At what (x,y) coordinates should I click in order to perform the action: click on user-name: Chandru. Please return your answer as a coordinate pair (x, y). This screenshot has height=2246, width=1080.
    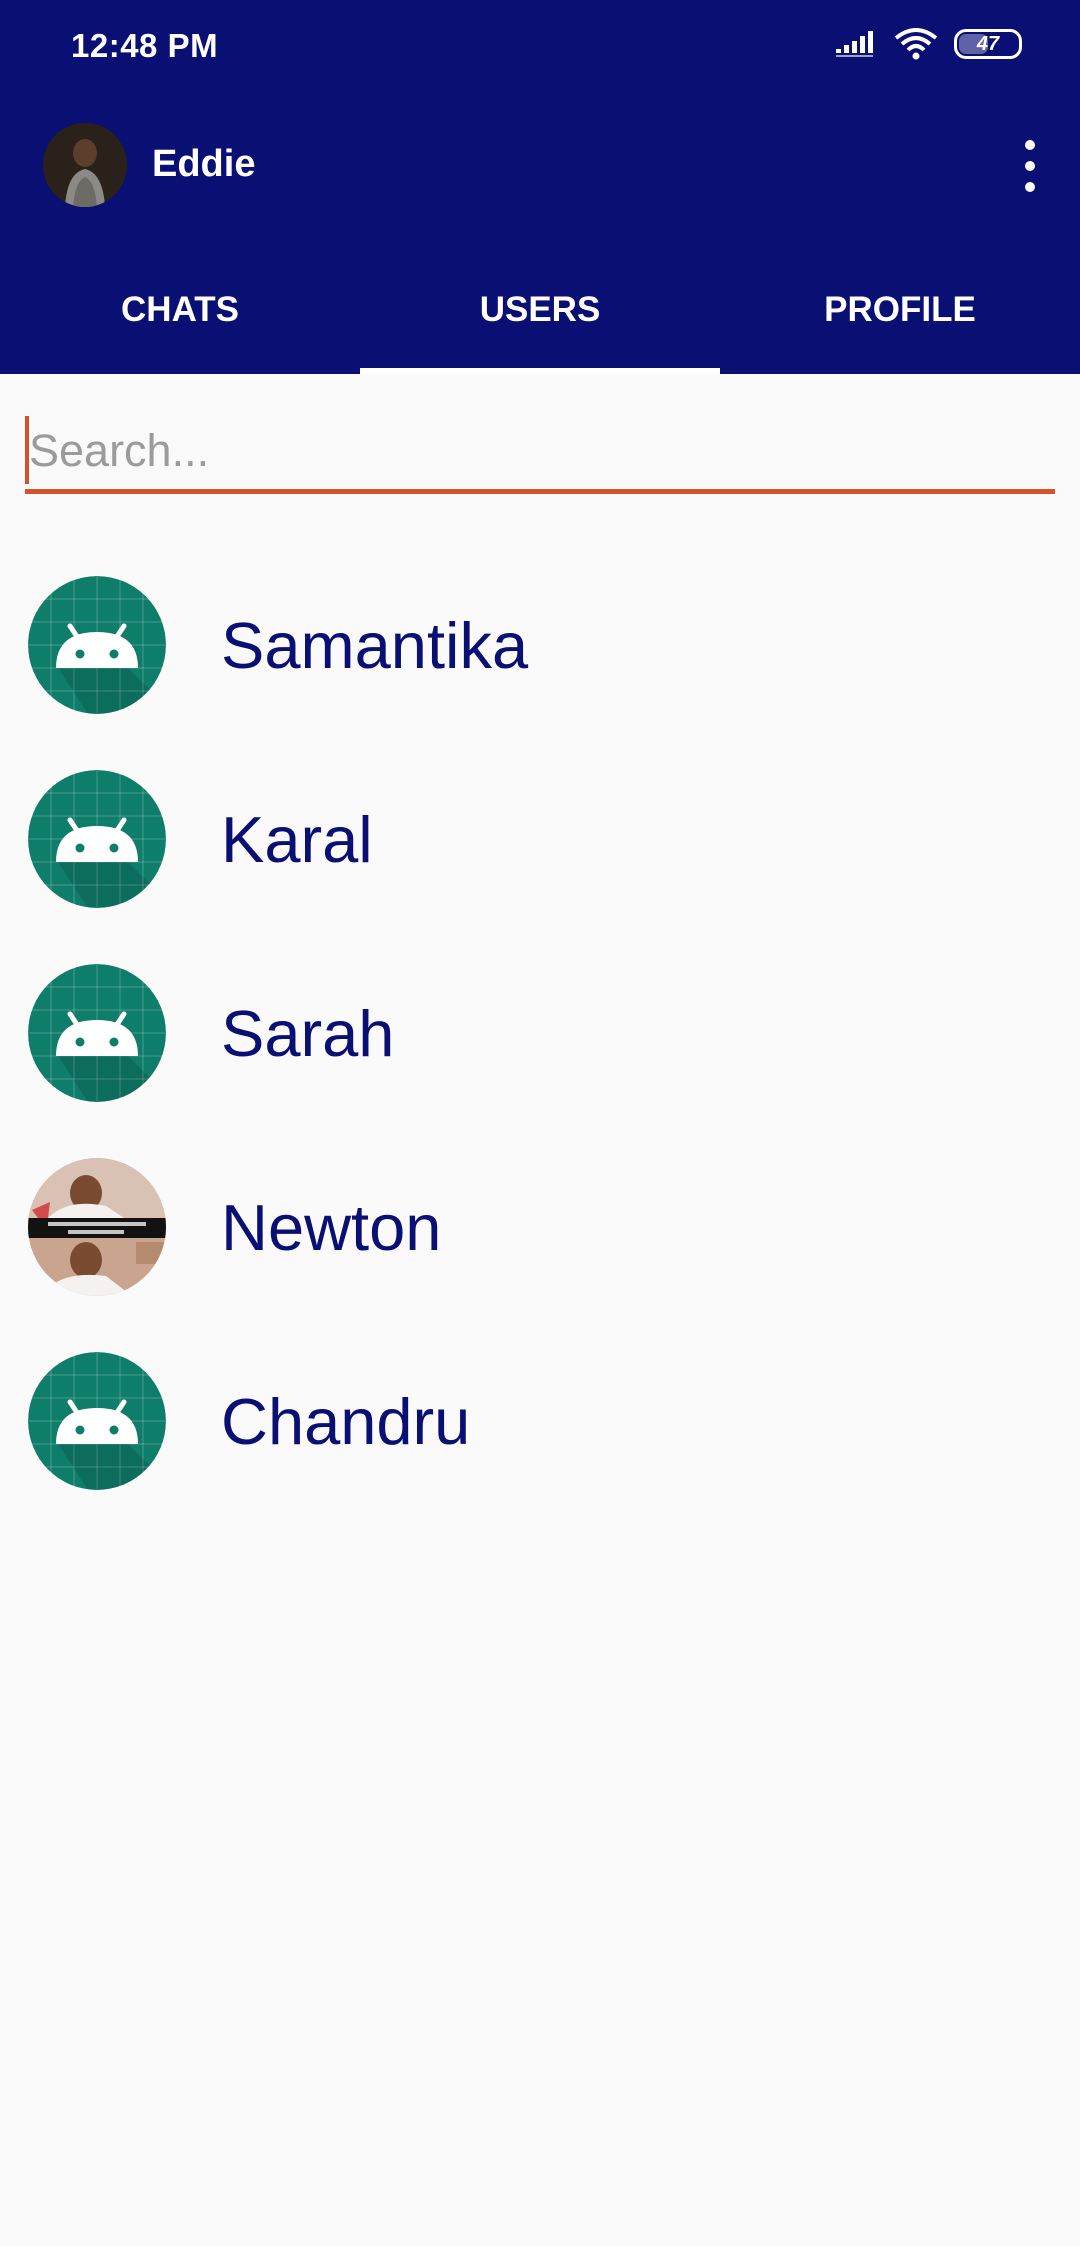
    Looking at the image, I should click on (346, 1421).